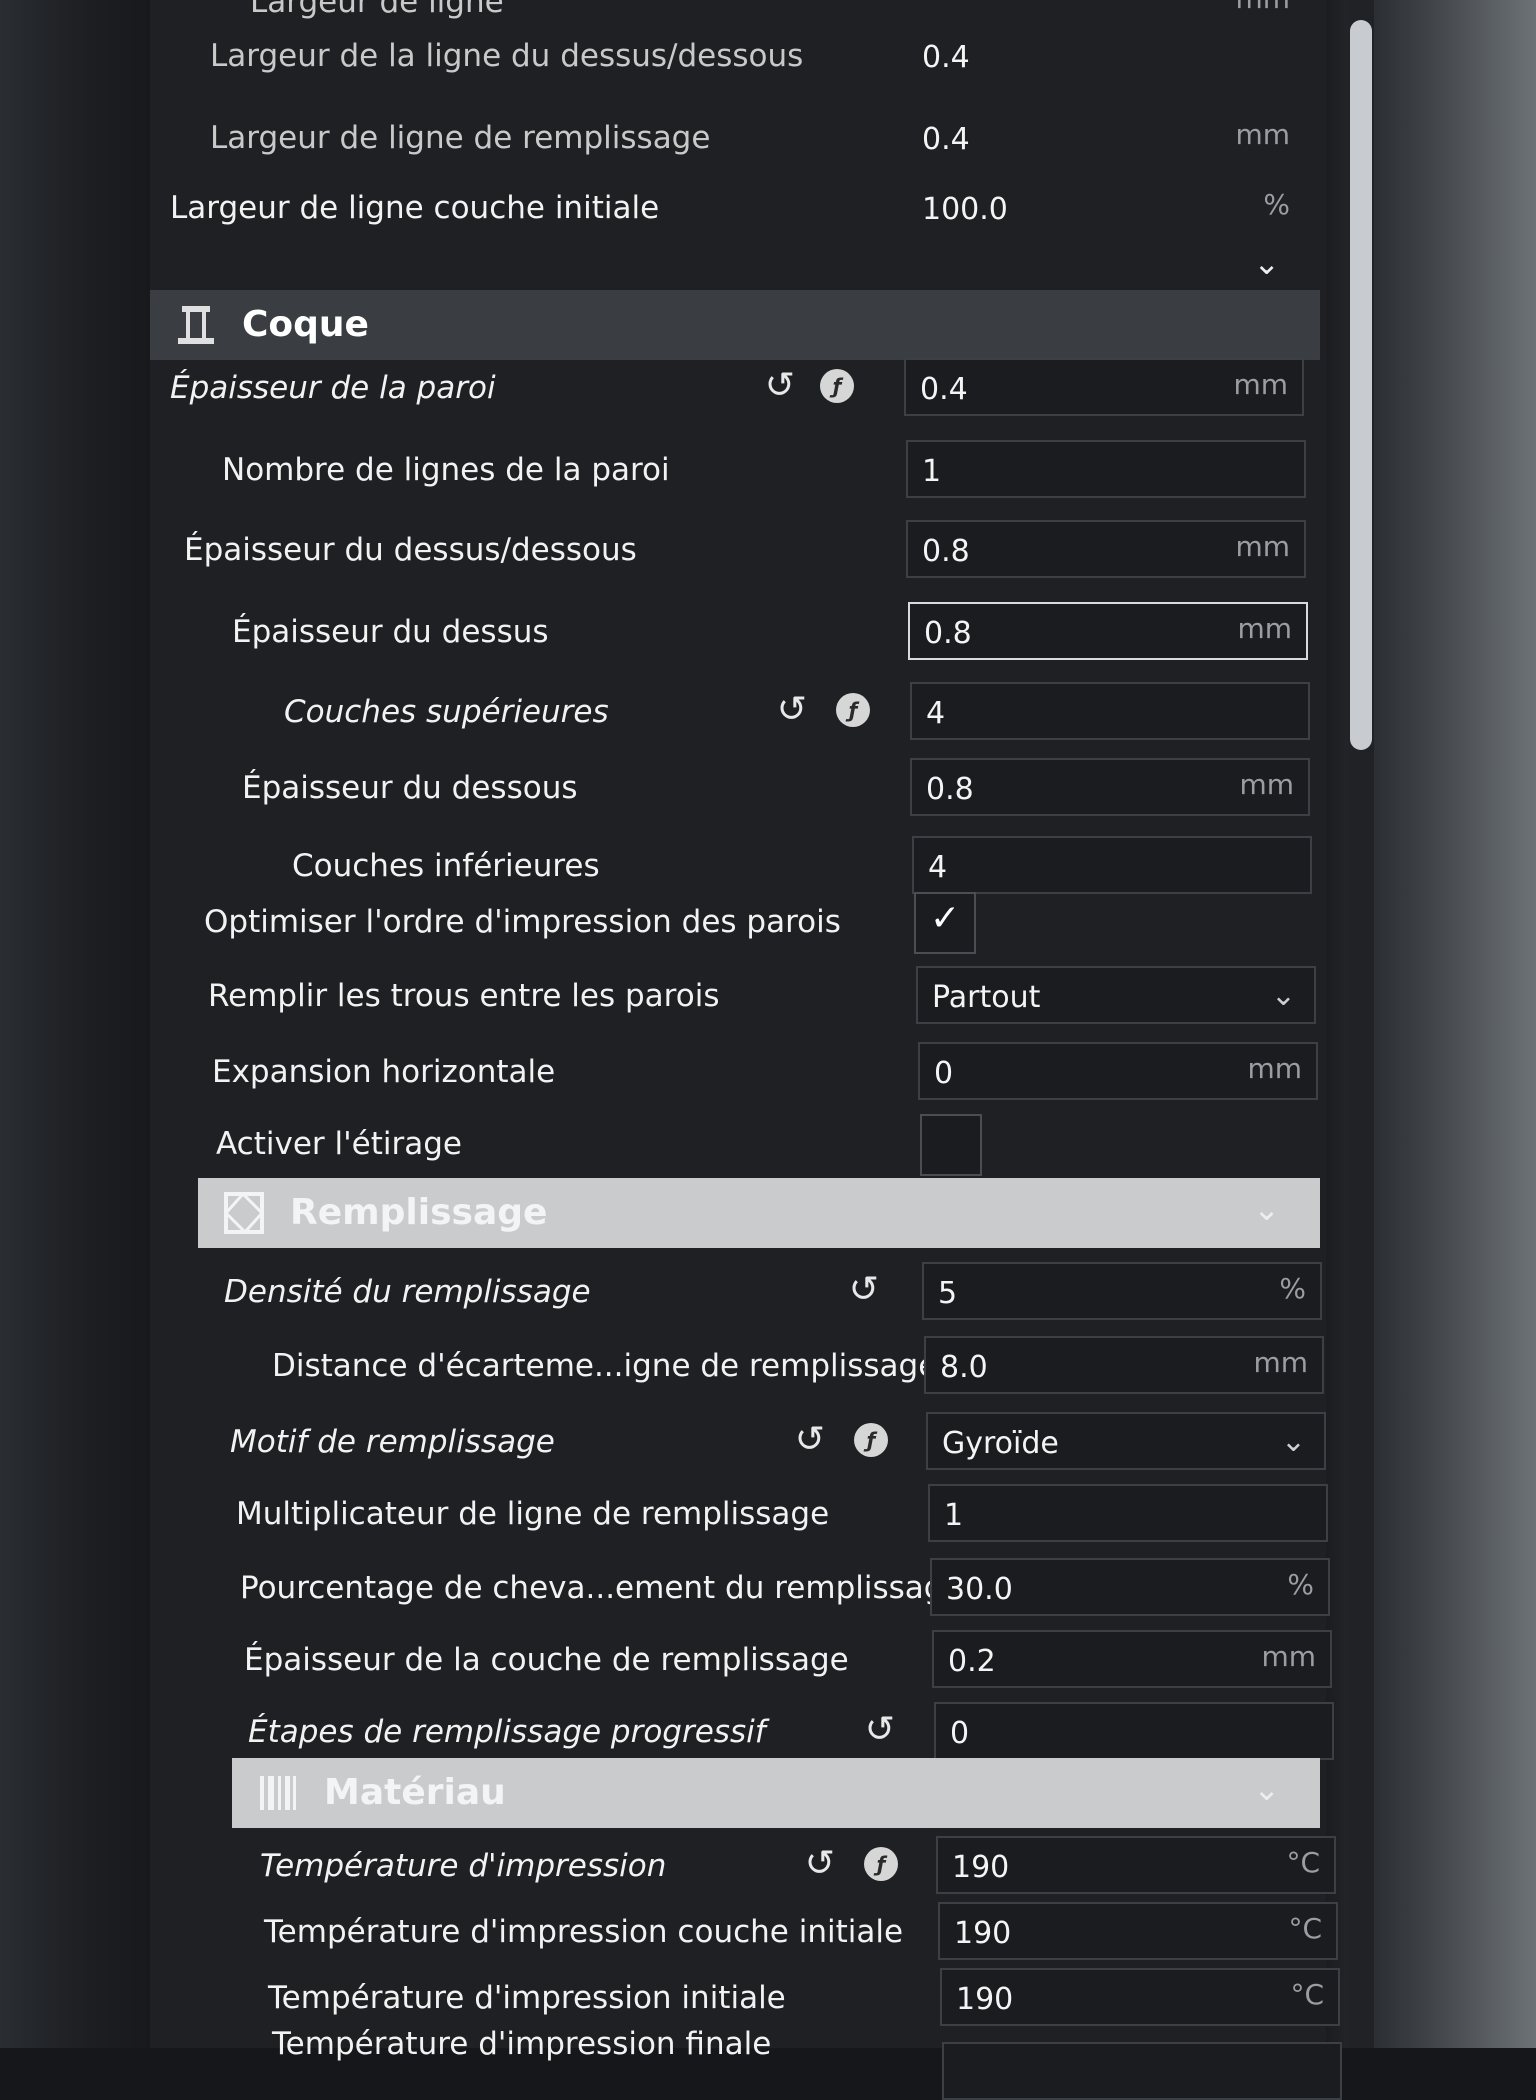 The height and width of the screenshot is (2100, 1536). I want to click on setting-label: Épaisseur de la paroi, so click(333, 388).